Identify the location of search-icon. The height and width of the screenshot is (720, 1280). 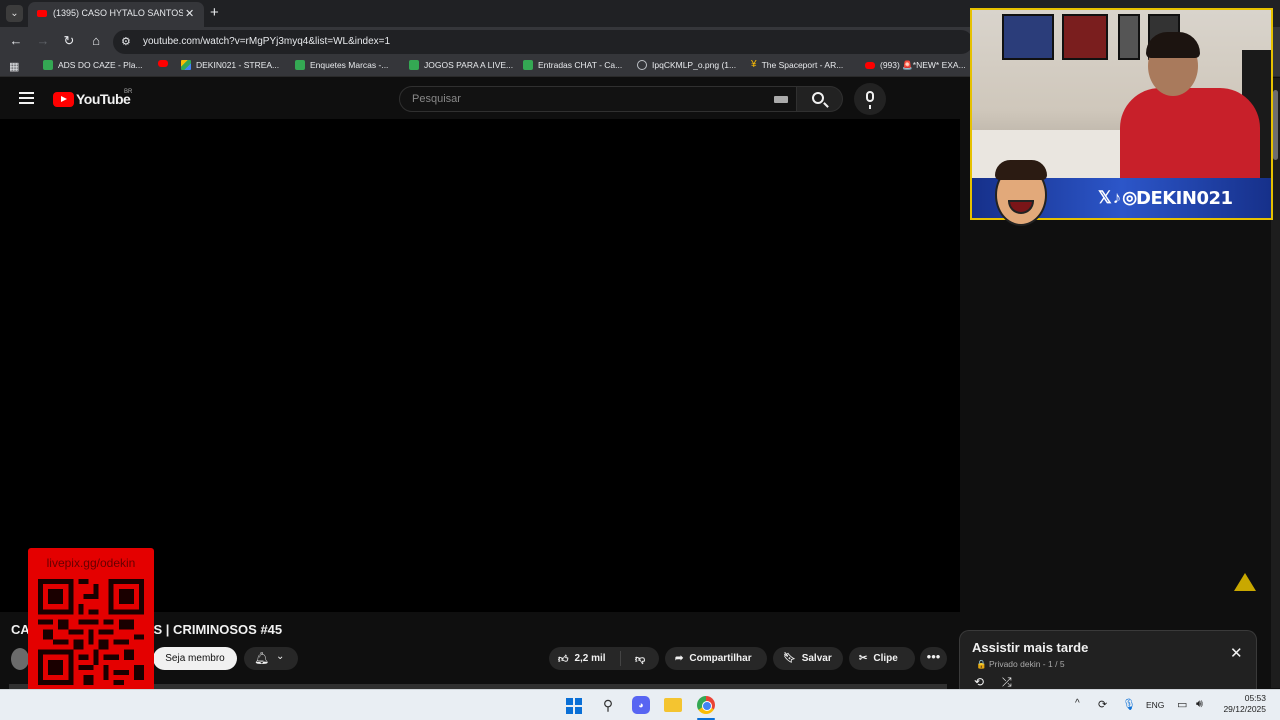
(818, 98).